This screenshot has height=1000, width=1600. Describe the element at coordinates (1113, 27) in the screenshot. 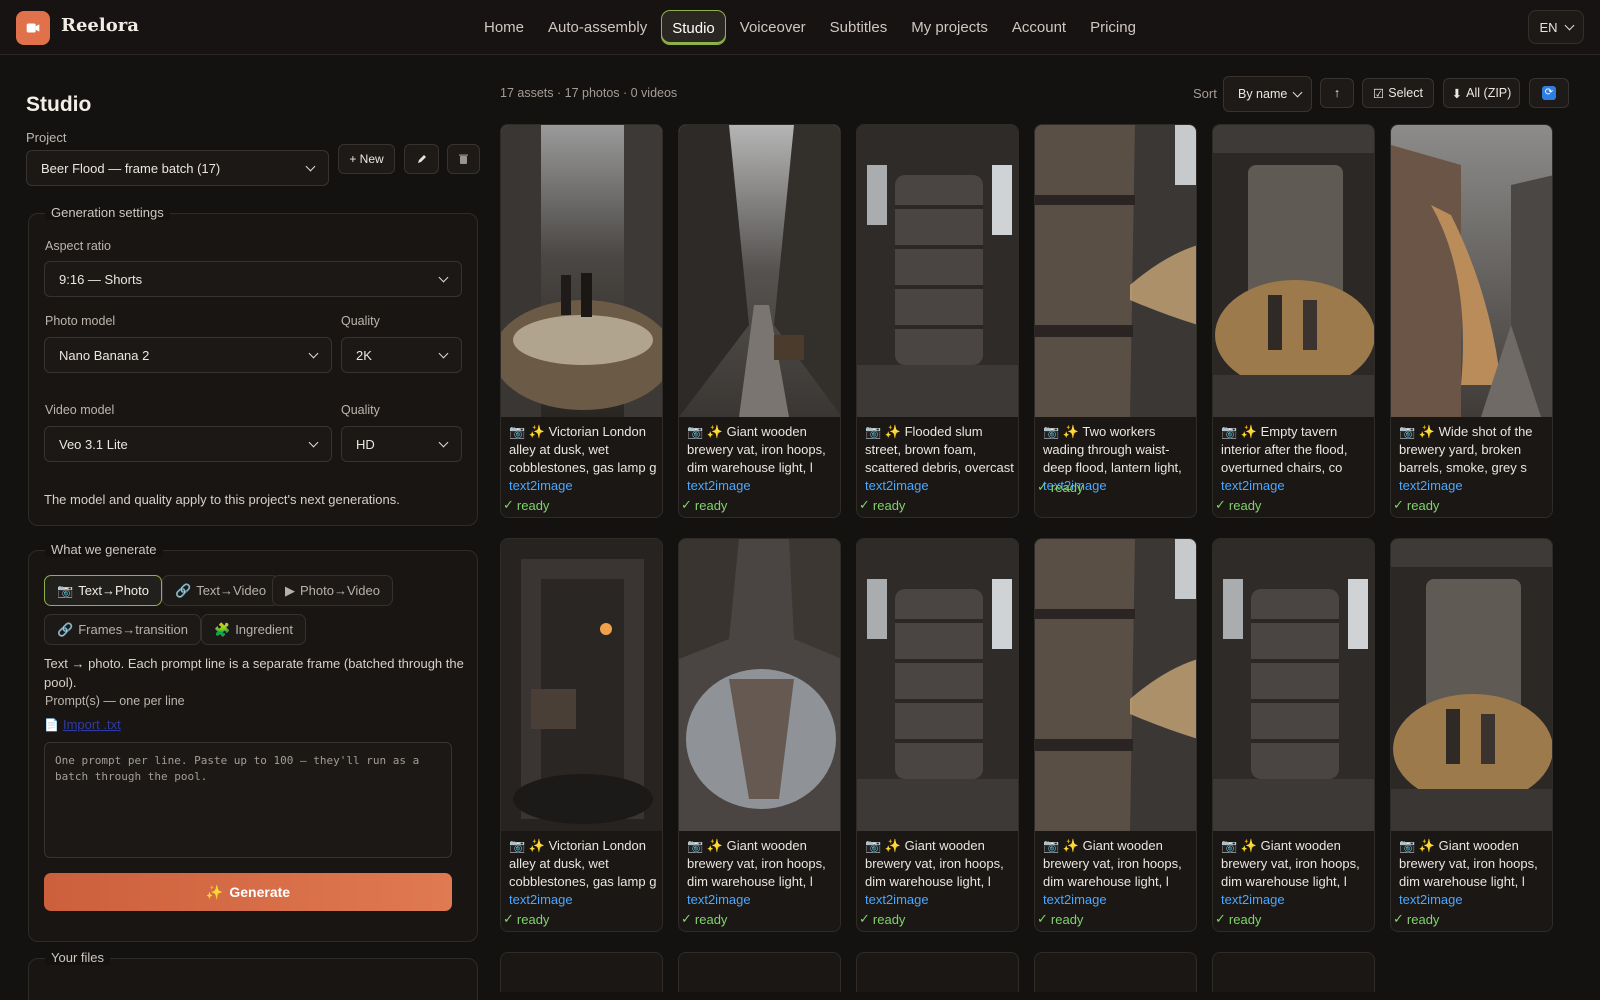

I see `nav-pricing: Pricing` at that location.